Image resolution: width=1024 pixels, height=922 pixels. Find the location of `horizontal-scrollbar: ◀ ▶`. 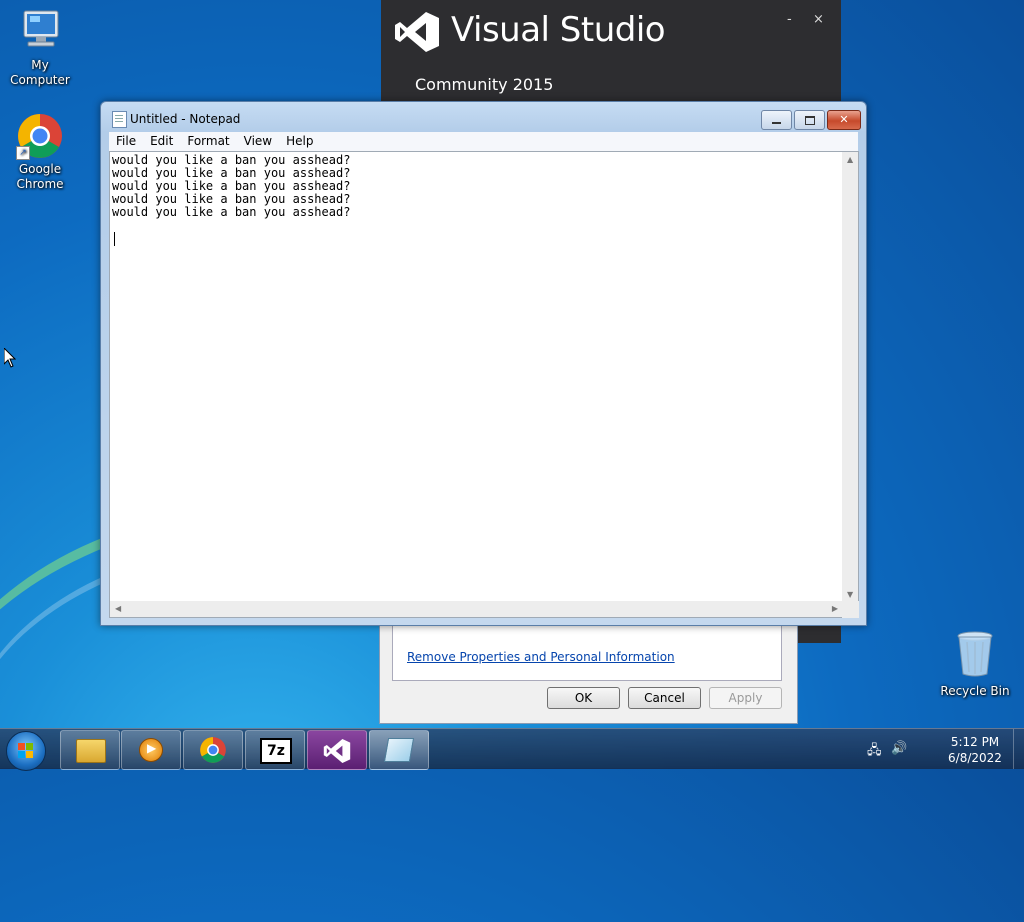

horizontal-scrollbar: ◀ ▶ is located at coordinates (476, 609).